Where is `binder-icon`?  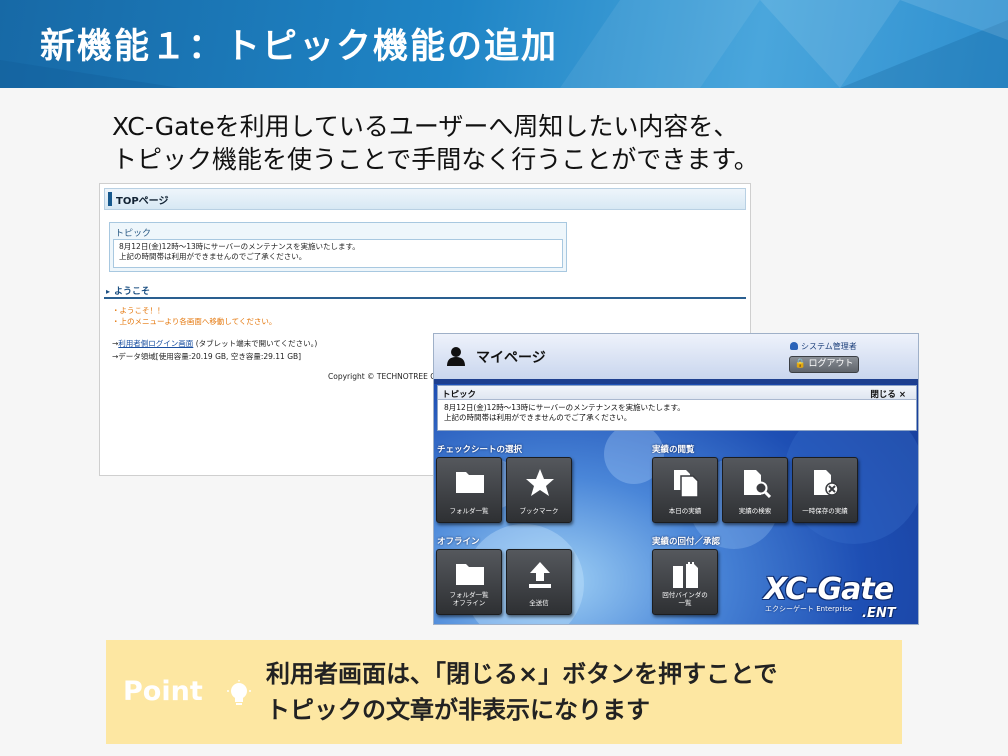 binder-icon is located at coordinates (685, 575).